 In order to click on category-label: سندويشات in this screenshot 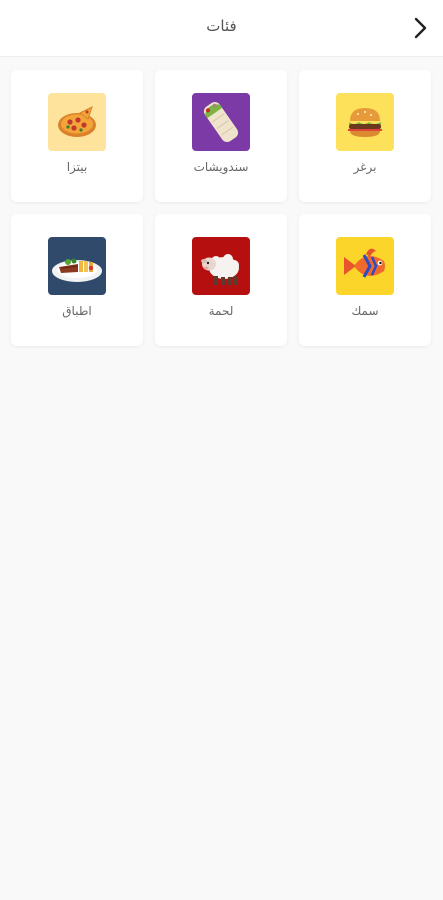, I will do `click(221, 167)`.